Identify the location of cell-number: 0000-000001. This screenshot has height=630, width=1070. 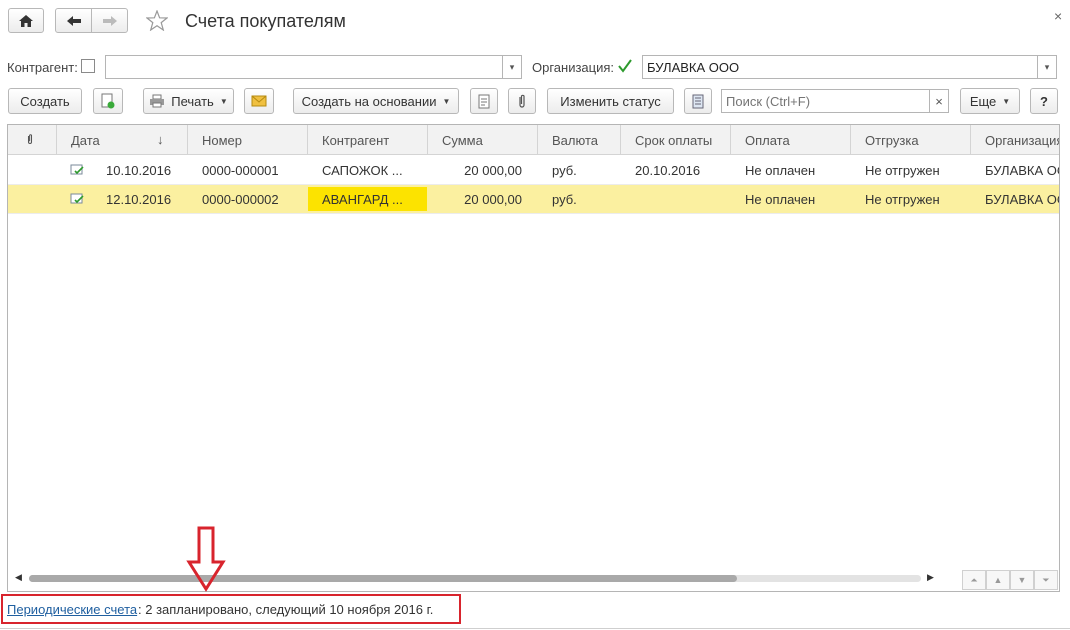
(240, 170).